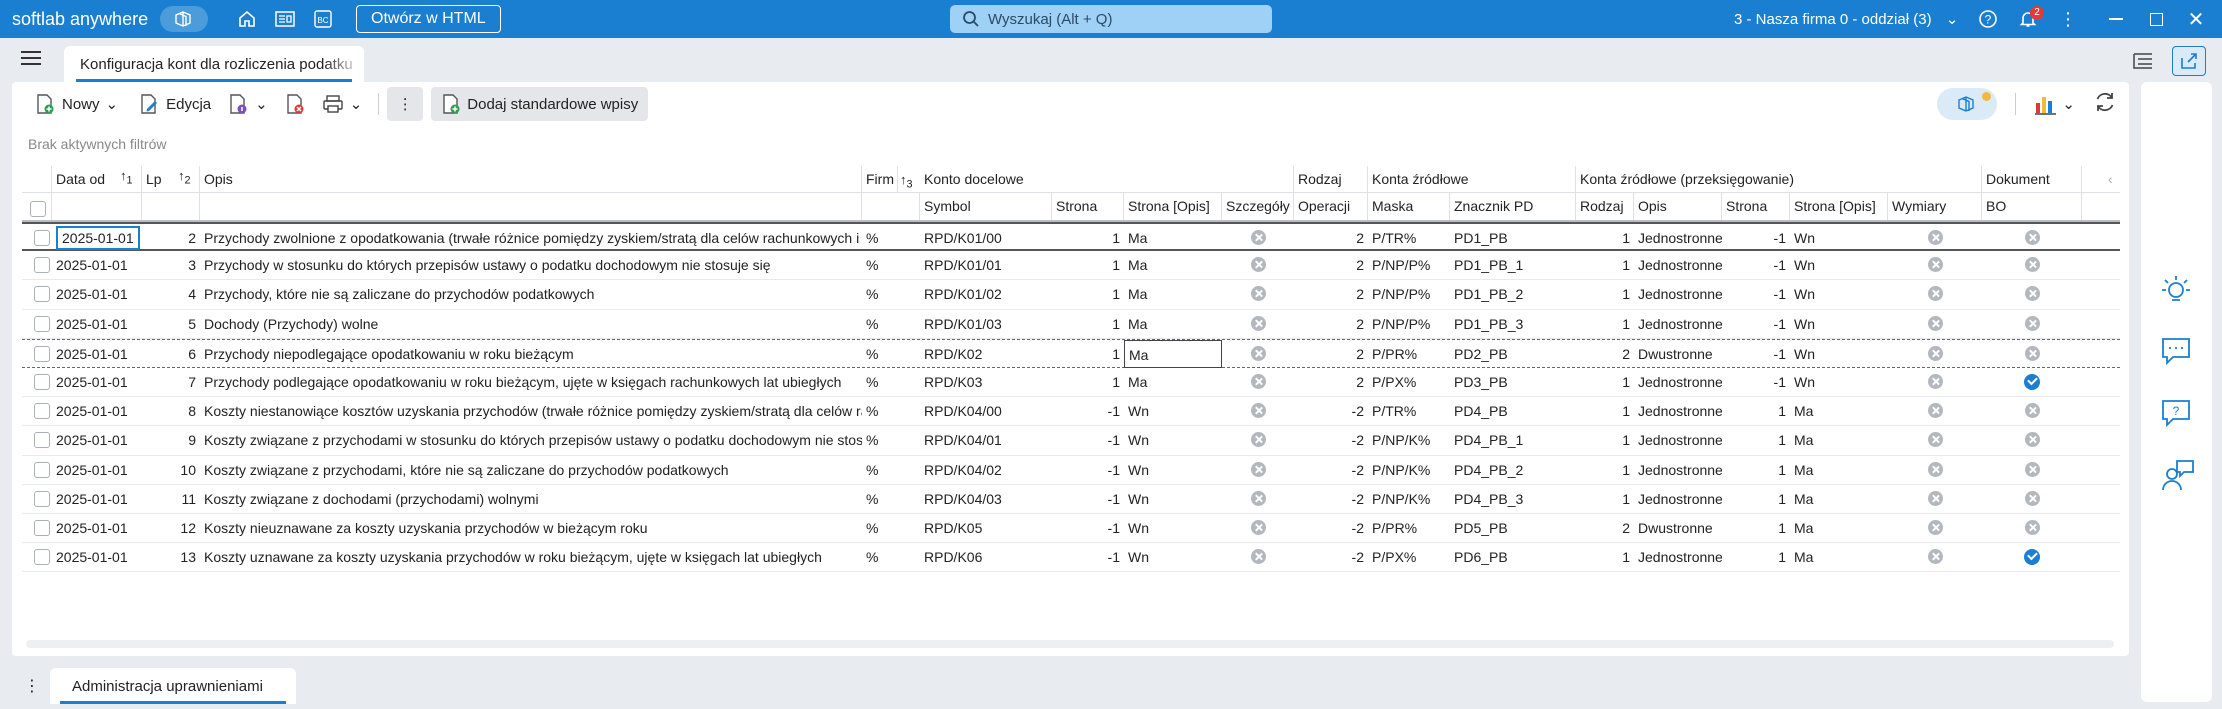 This screenshot has height=709, width=2222. I want to click on tab-administracja: Administracja uprawnieniami, so click(173, 686).